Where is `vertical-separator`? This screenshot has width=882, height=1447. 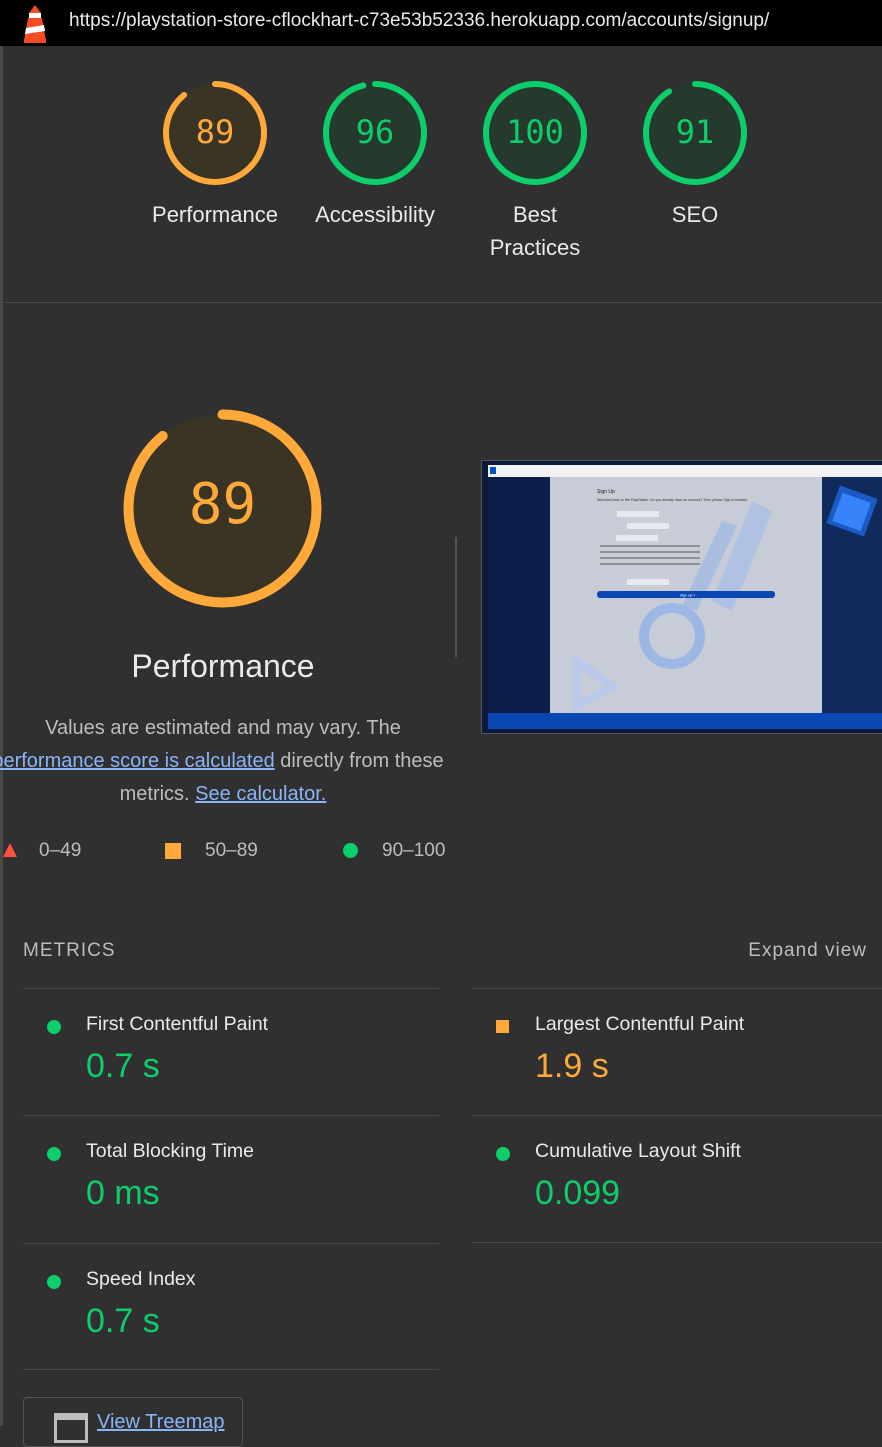 vertical-separator is located at coordinates (456, 597).